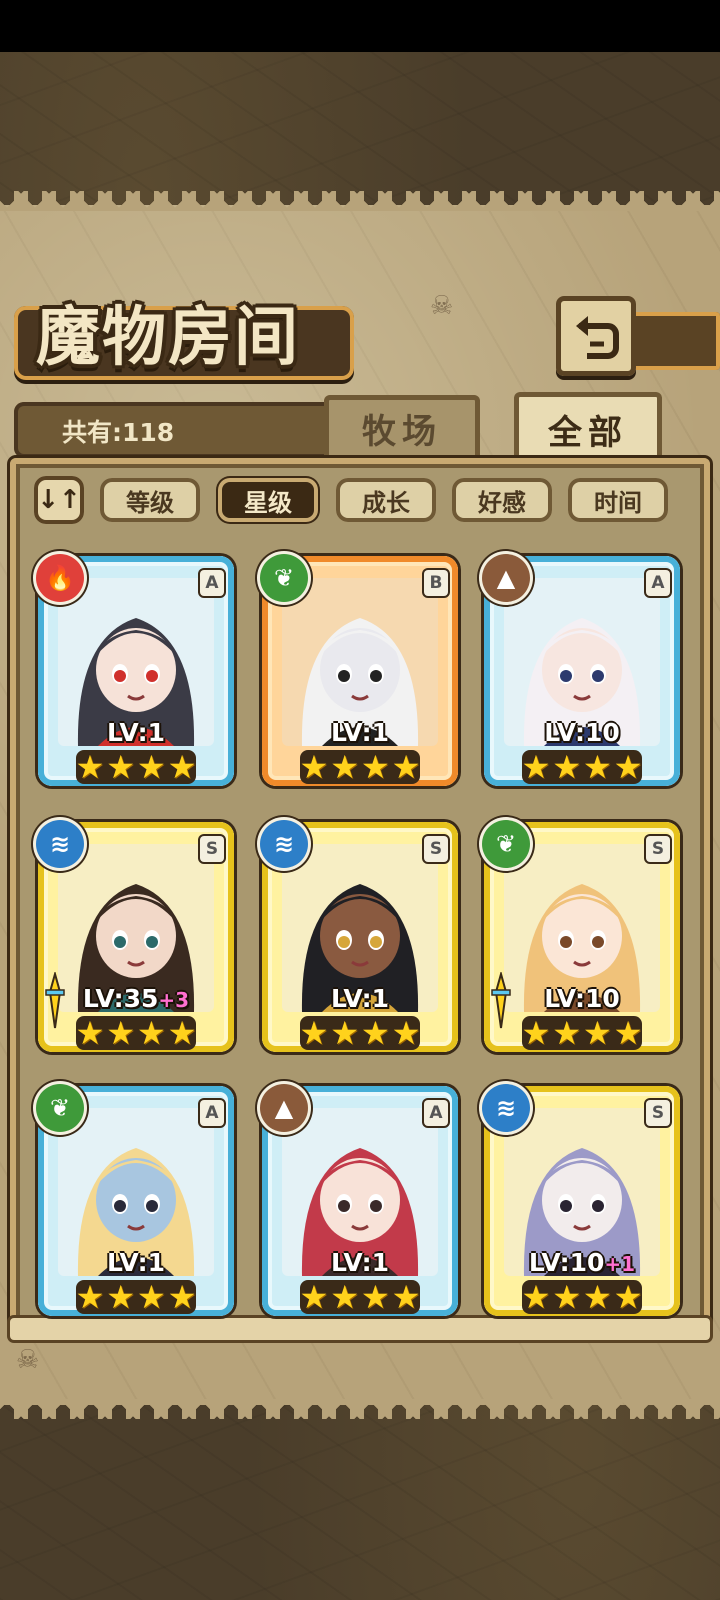  I want to click on monster-count: 共有:118, so click(118, 432).